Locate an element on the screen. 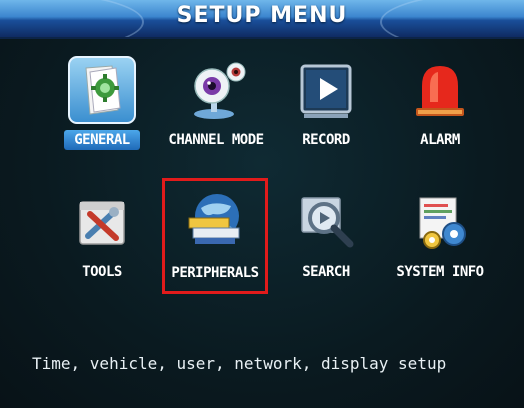 The width and height of the screenshot is (524, 408). menu-item-label: TOOLS is located at coordinates (102, 272).